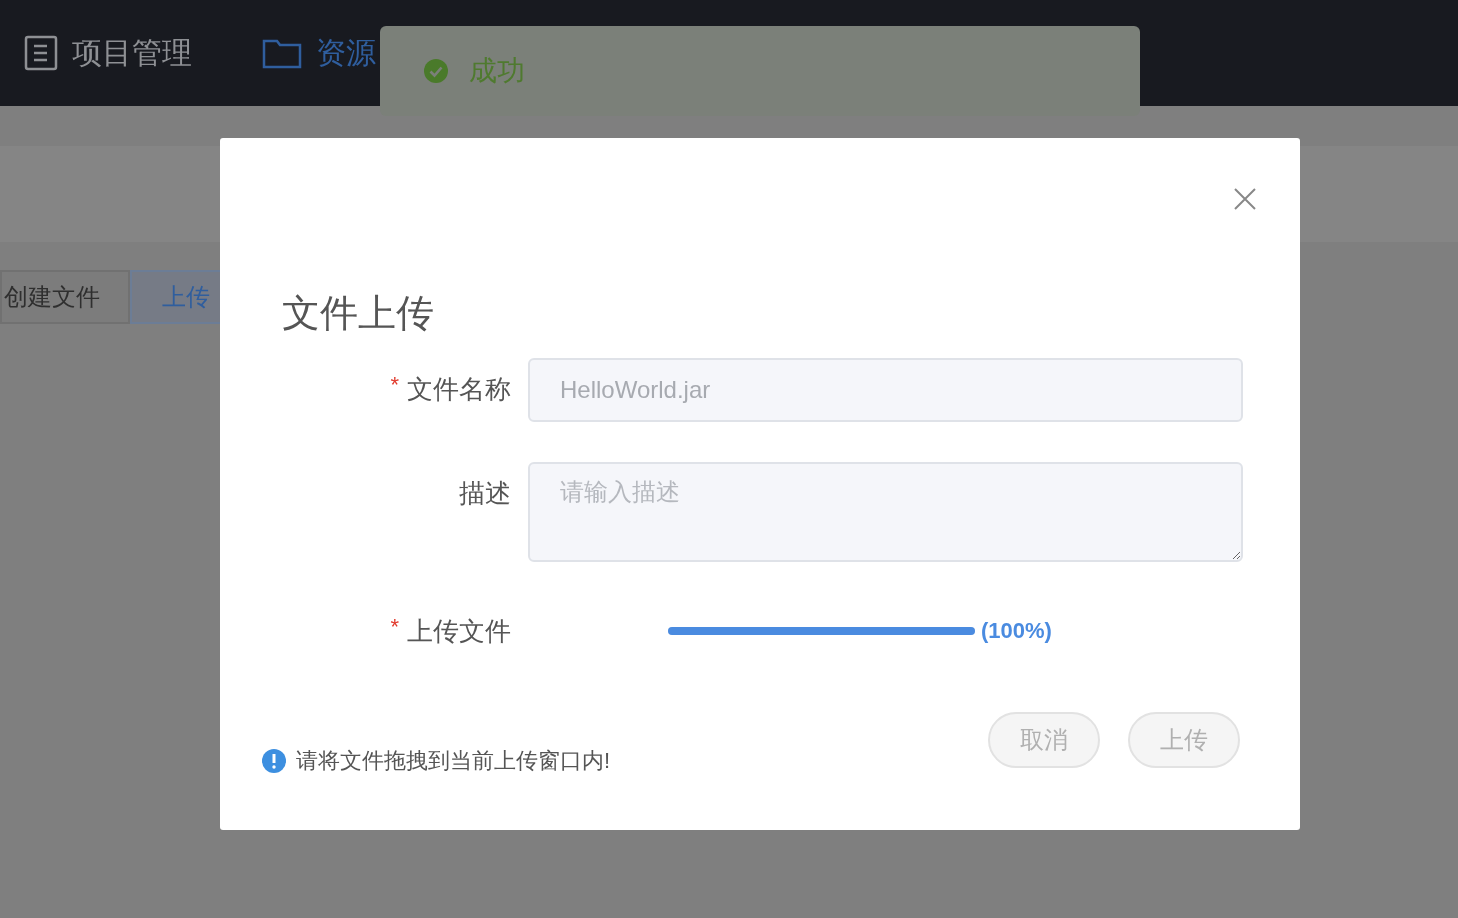  What do you see at coordinates (282, 53) in the screenshot?
I see `folder-icon` at bounding box center [282, 53].